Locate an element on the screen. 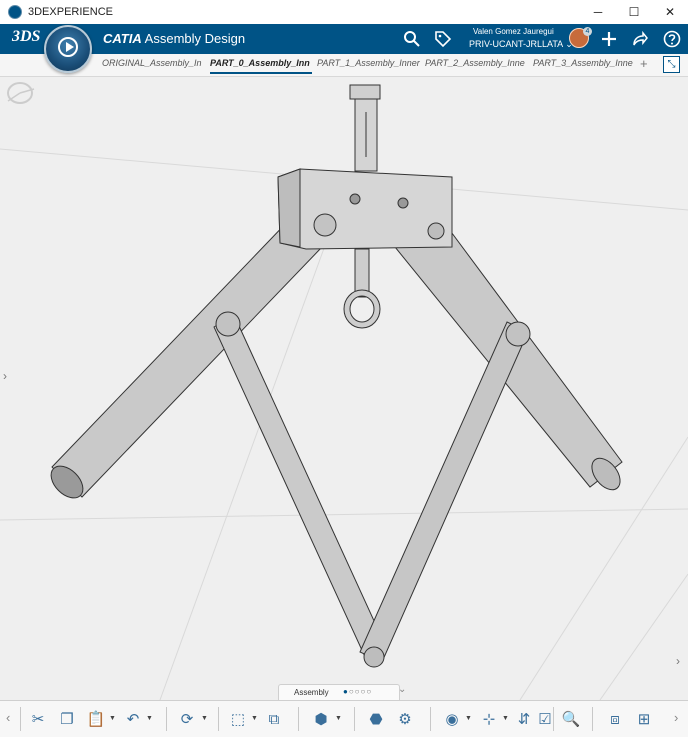 The width and height of the screenshot is (688, 737). right-link is located at coordinates (445, 492).